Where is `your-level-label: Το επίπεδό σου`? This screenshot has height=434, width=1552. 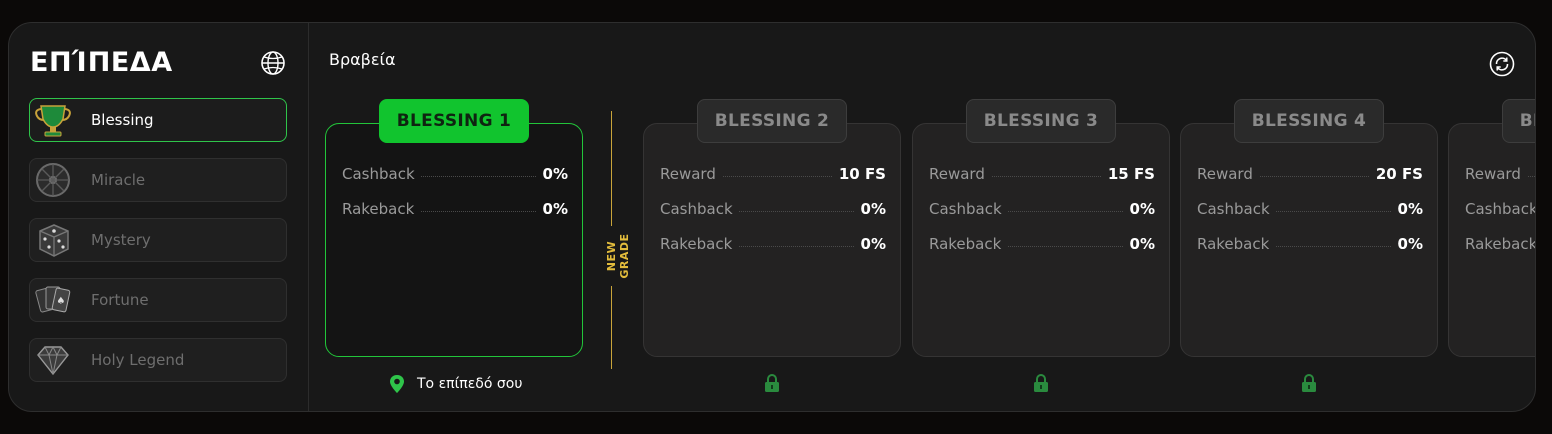
your-level-label: Το επίπεδό σου is located at coordinates (470, 384).